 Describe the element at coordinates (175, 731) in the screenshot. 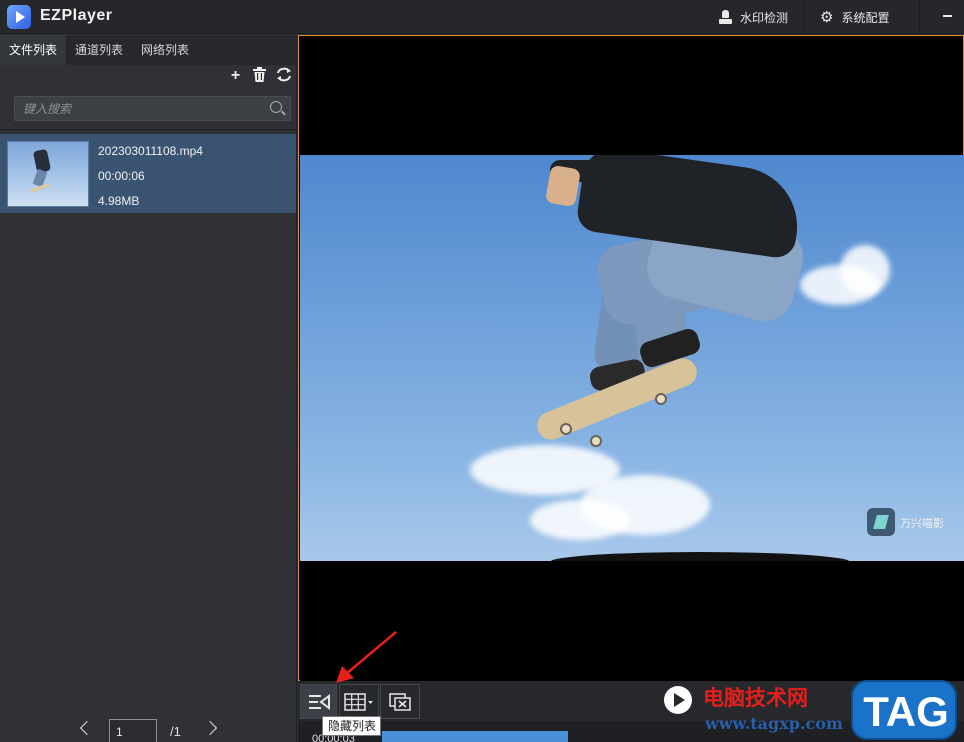

I see `page-total: /1` at that location.